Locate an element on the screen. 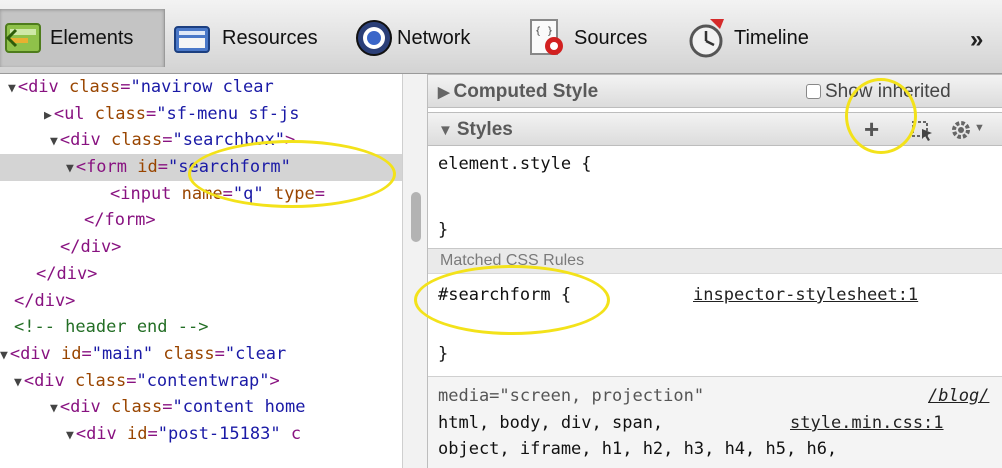  dom-node-row: ▼ <div id="post-15183" c is located at coordinates (201, 434).